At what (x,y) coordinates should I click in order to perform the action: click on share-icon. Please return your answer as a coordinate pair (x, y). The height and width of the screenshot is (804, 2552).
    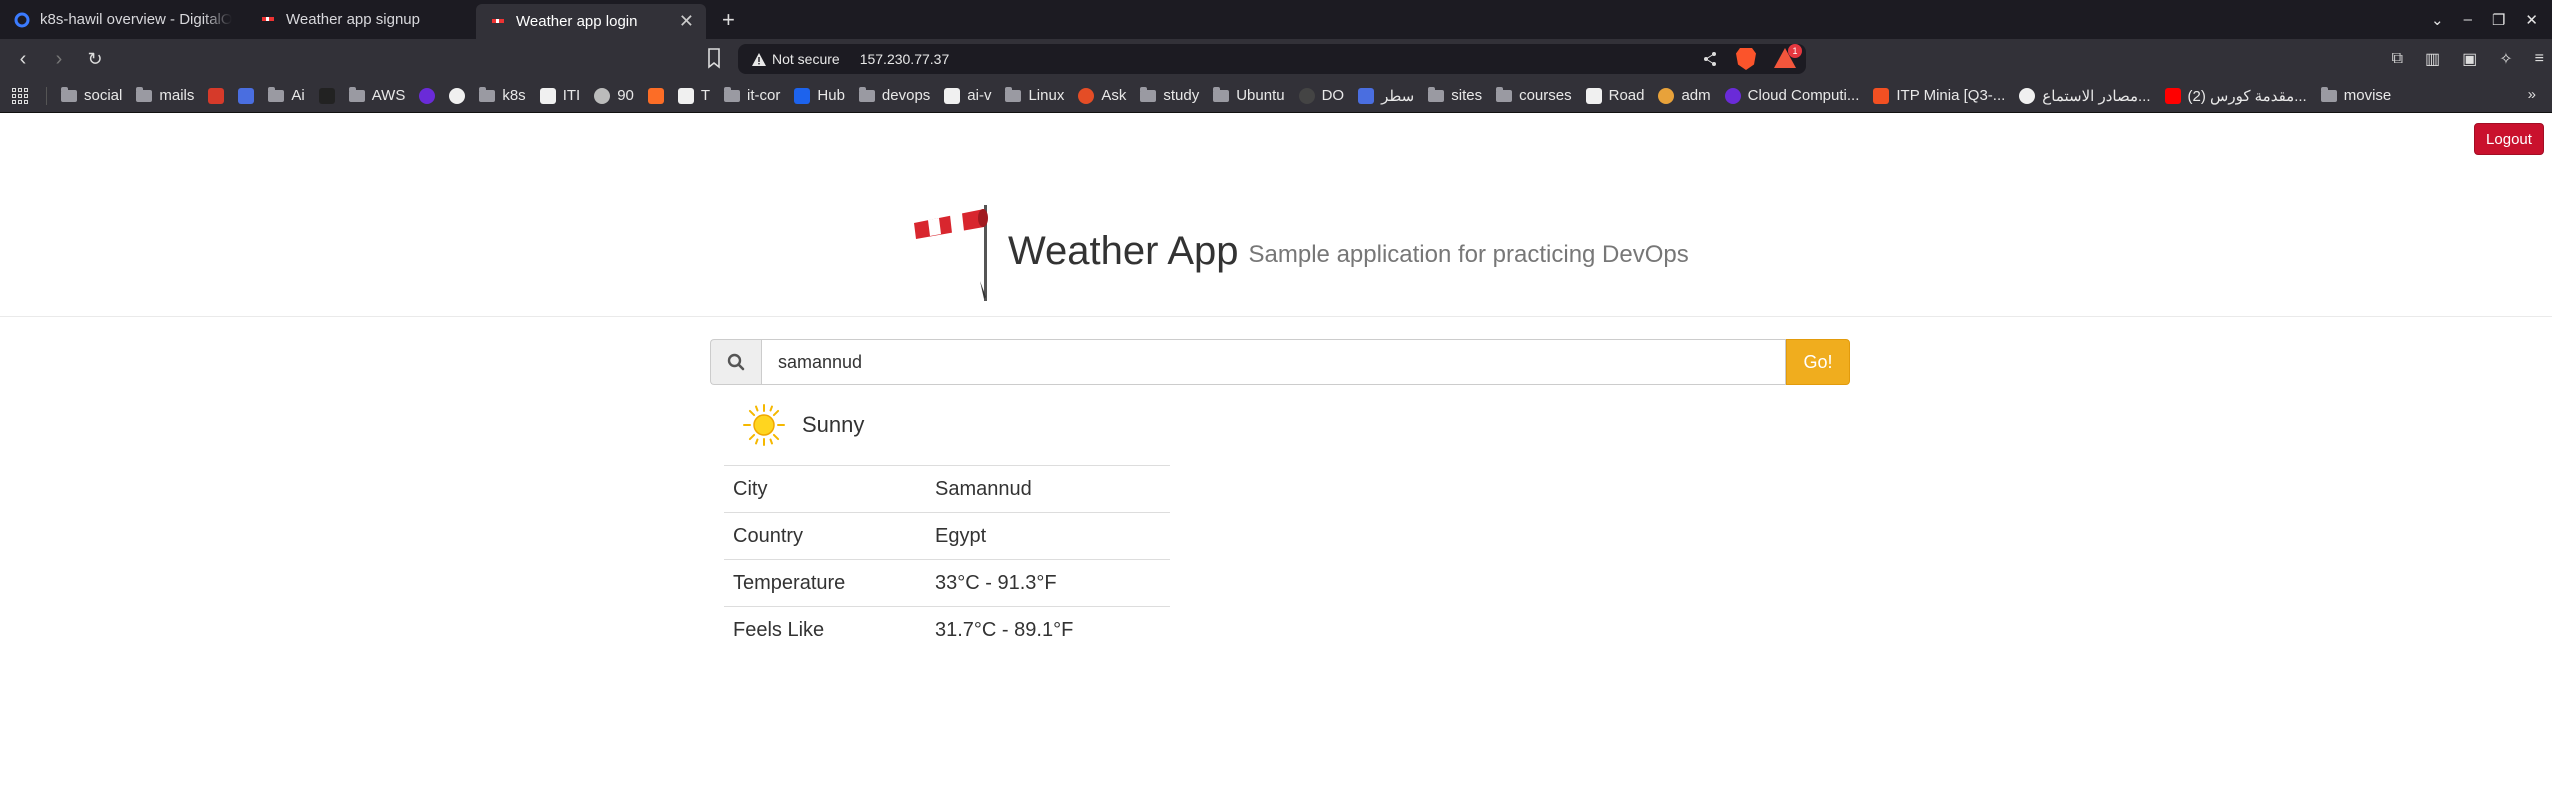
    Looking at the image, I should click on (1710, 59).